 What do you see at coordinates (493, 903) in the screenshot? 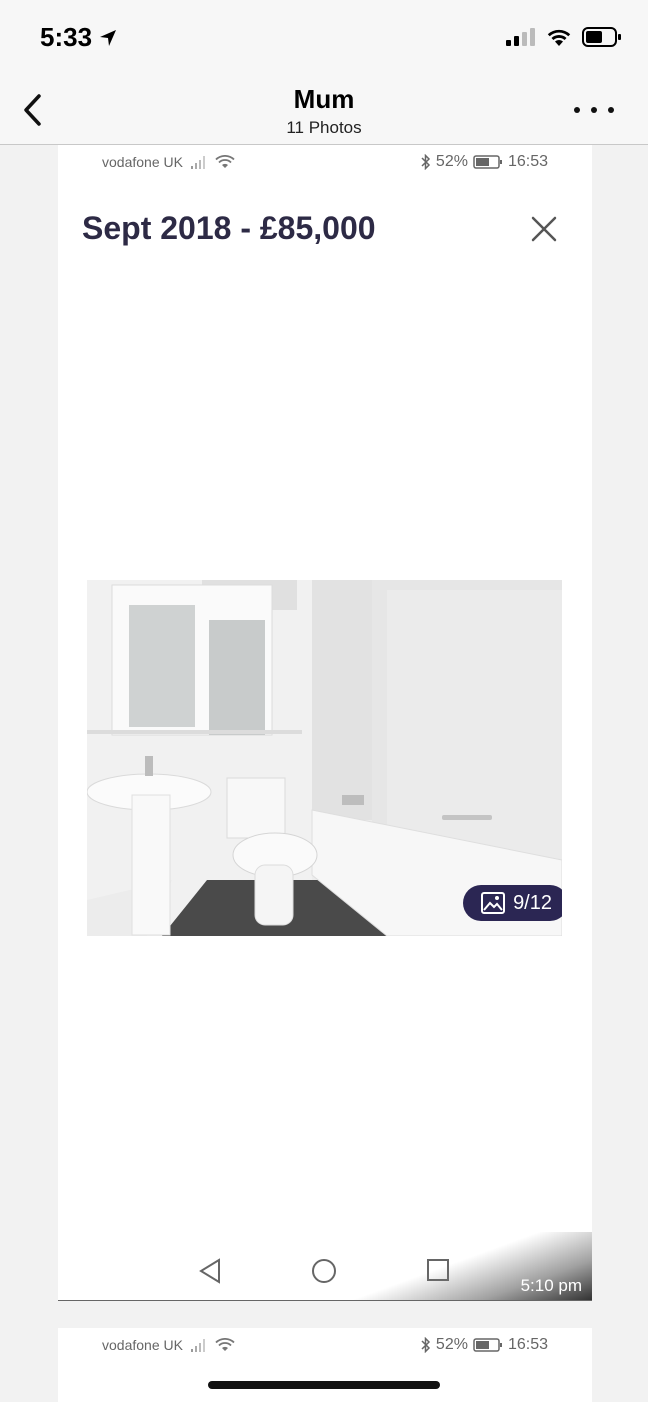
I see `image-gallery-icon` at bounding box center [493, 903].